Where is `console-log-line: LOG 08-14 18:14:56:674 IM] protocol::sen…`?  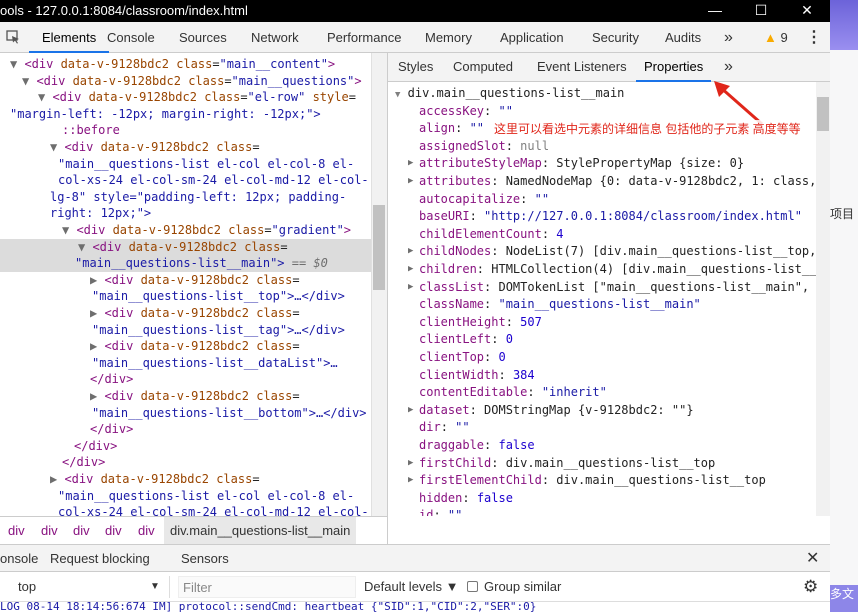 console-log-line: LOG 08-14 18:14:56:674 IM] protocol::sen… is located at coordinates (268, 607).